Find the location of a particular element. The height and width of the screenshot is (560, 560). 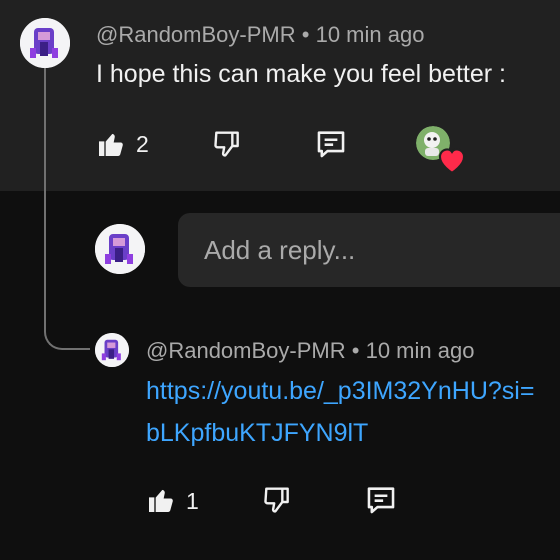

reply-reply-button is located at coordinates (381, 500).